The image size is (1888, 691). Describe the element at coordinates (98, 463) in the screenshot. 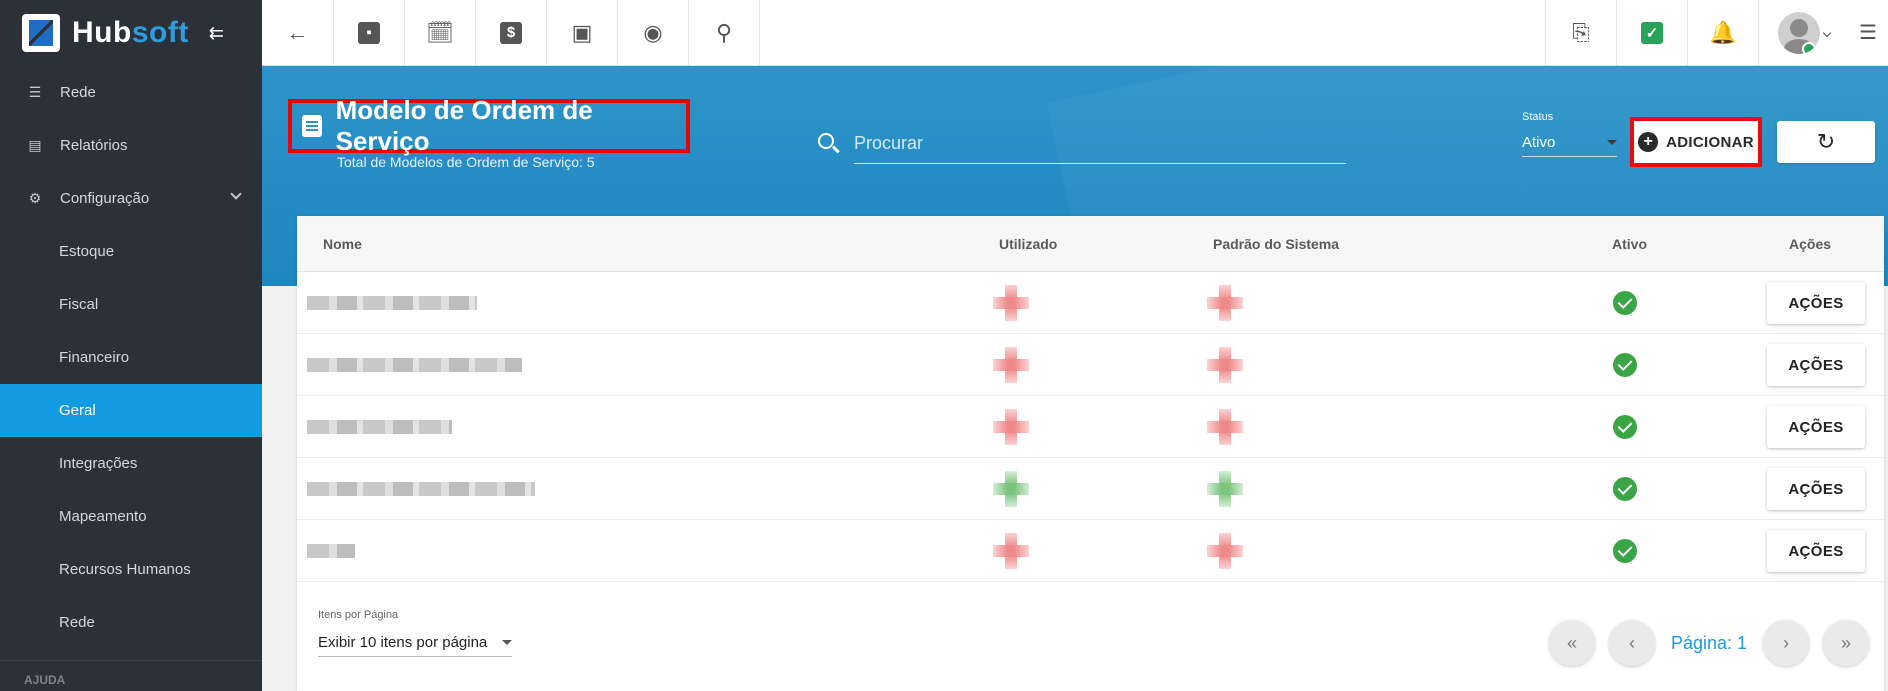

I see `sidebar-item-label: Integrações` at that location.